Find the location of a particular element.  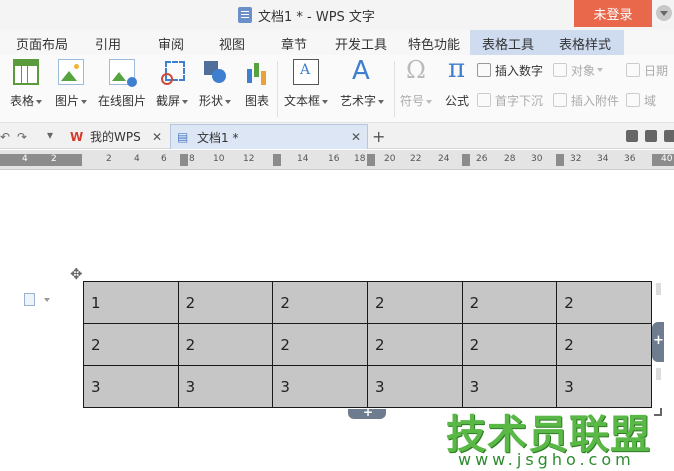

formula-label: 公式 is located at coordinates (456, 101).